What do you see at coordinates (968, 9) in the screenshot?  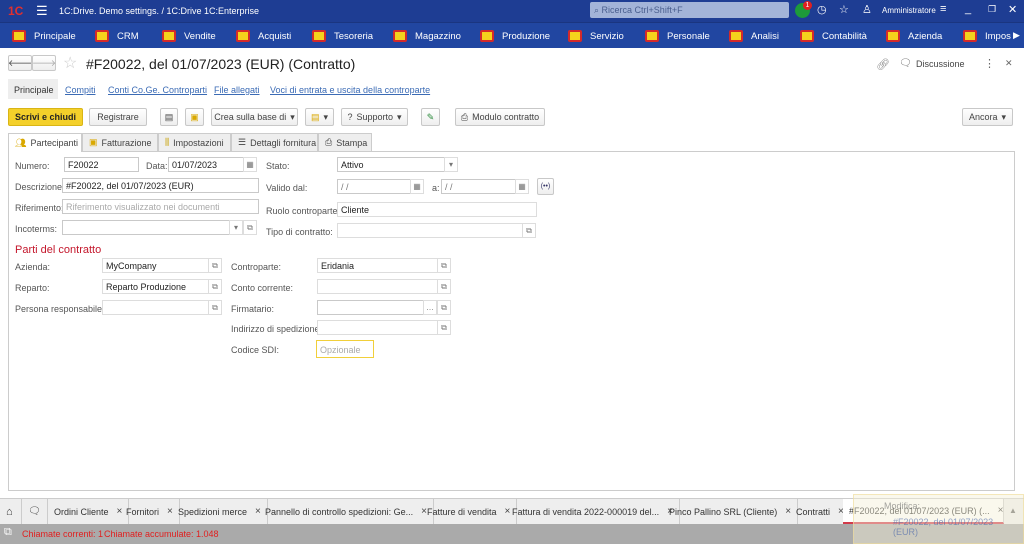 I see `minimize-icon: _` at bounding box center [968, 9].